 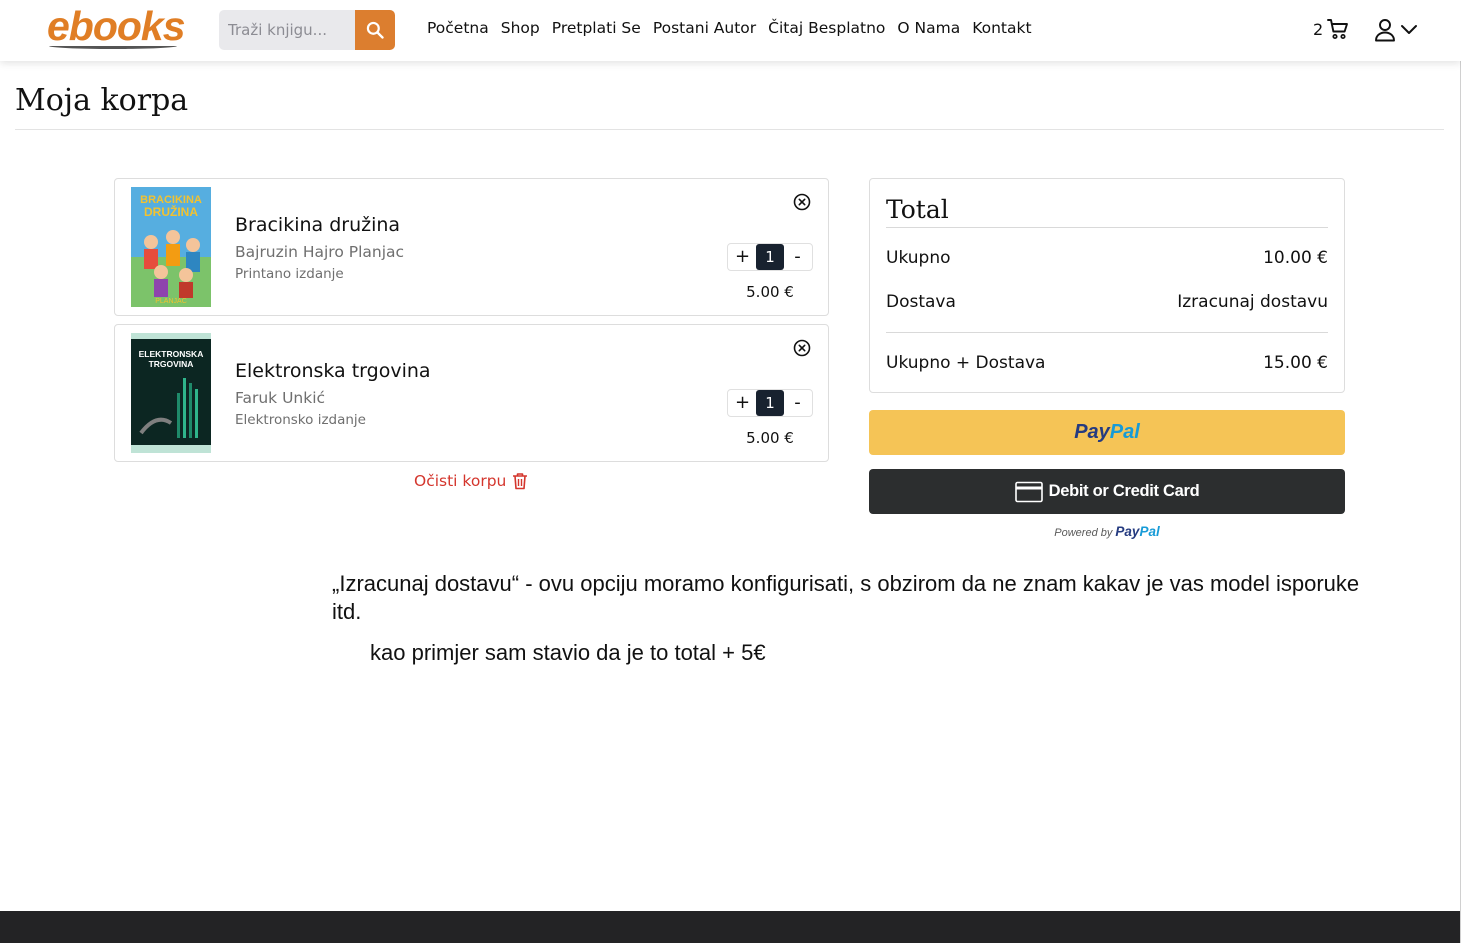 I want to click on search-input, so click(x=287, y=30).